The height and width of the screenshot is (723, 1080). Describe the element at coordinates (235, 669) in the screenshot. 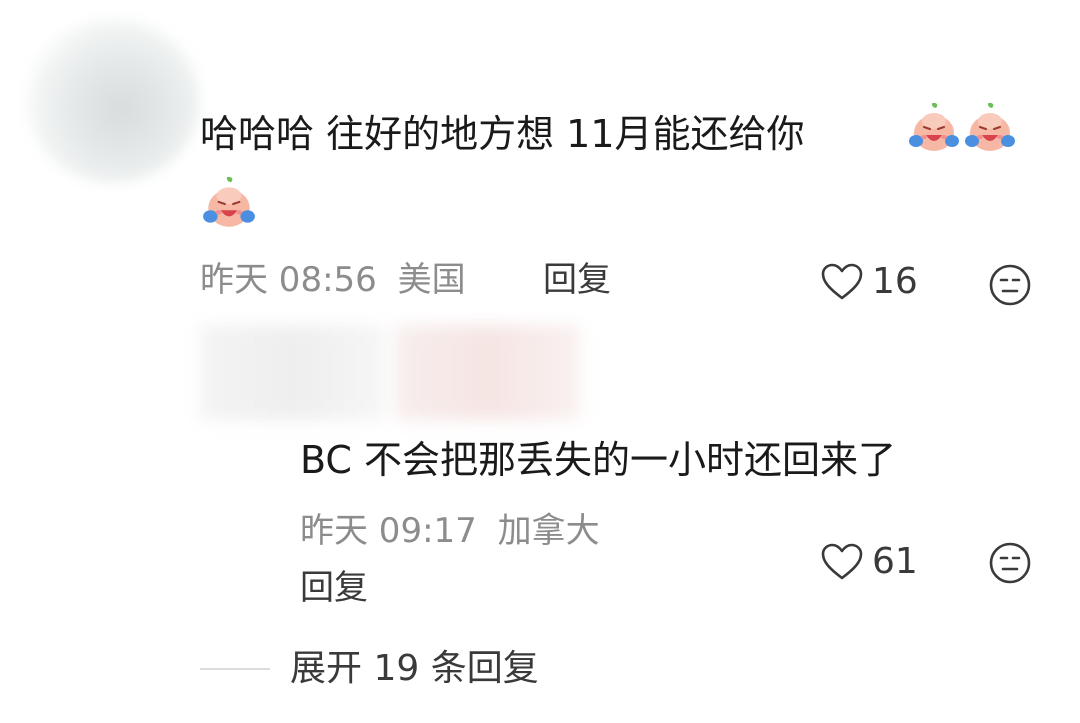

I see `expand-divider` at that location.